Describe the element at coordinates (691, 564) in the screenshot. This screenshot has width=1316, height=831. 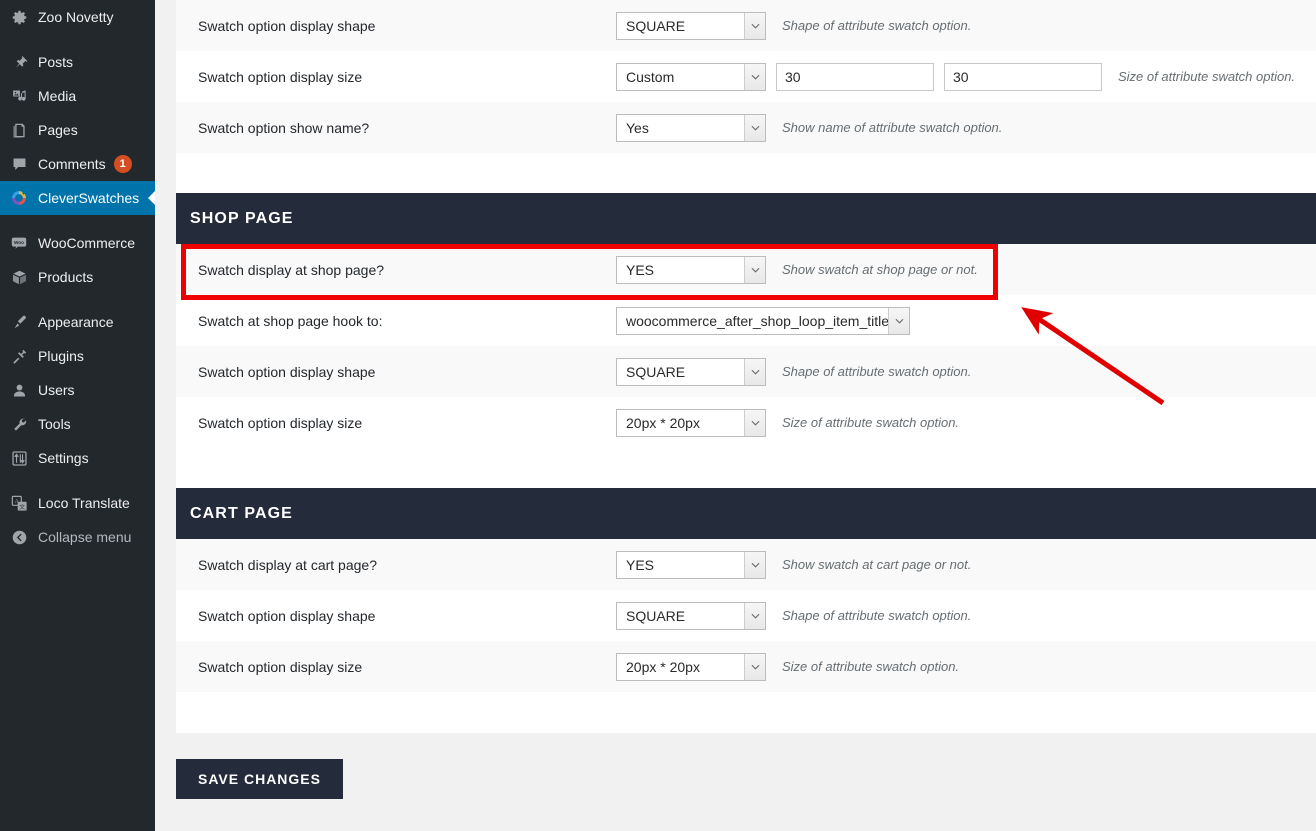
I see `cart-display-select: YES` at that location.